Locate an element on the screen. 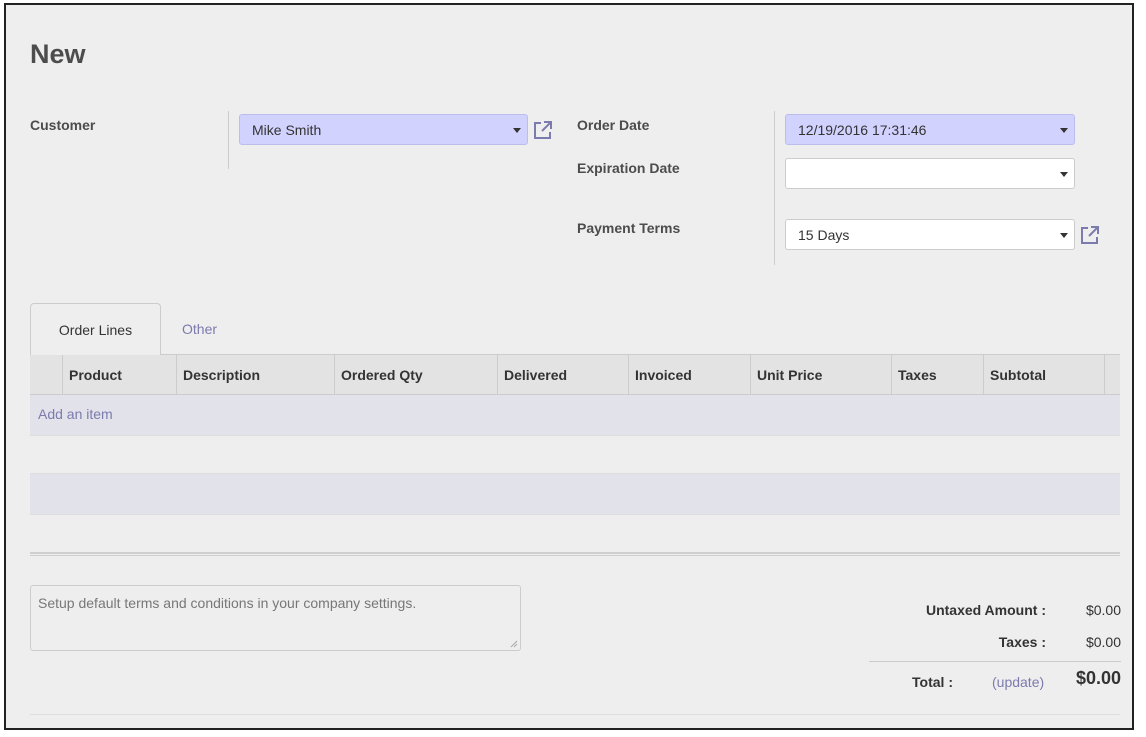  column-invoiced: Invoiced is located at coordinates (689, 374).